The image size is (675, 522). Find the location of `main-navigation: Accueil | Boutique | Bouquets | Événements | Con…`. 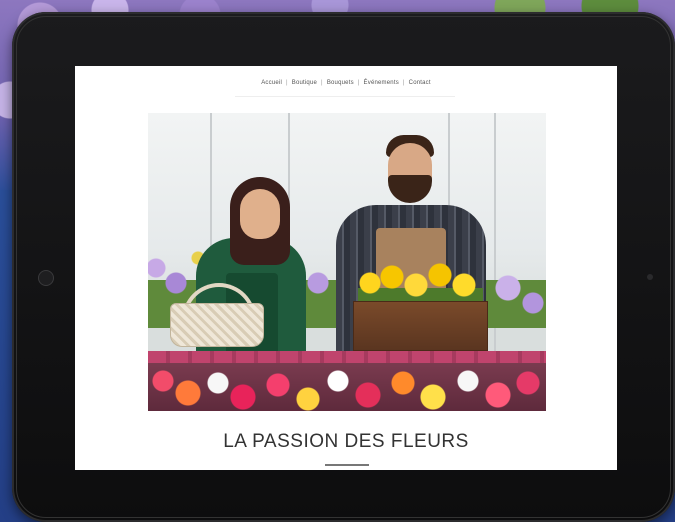

main-navigation: Accueil | Boutique | Bouquets | Événements | Con… is located at coordinates (346, 83).